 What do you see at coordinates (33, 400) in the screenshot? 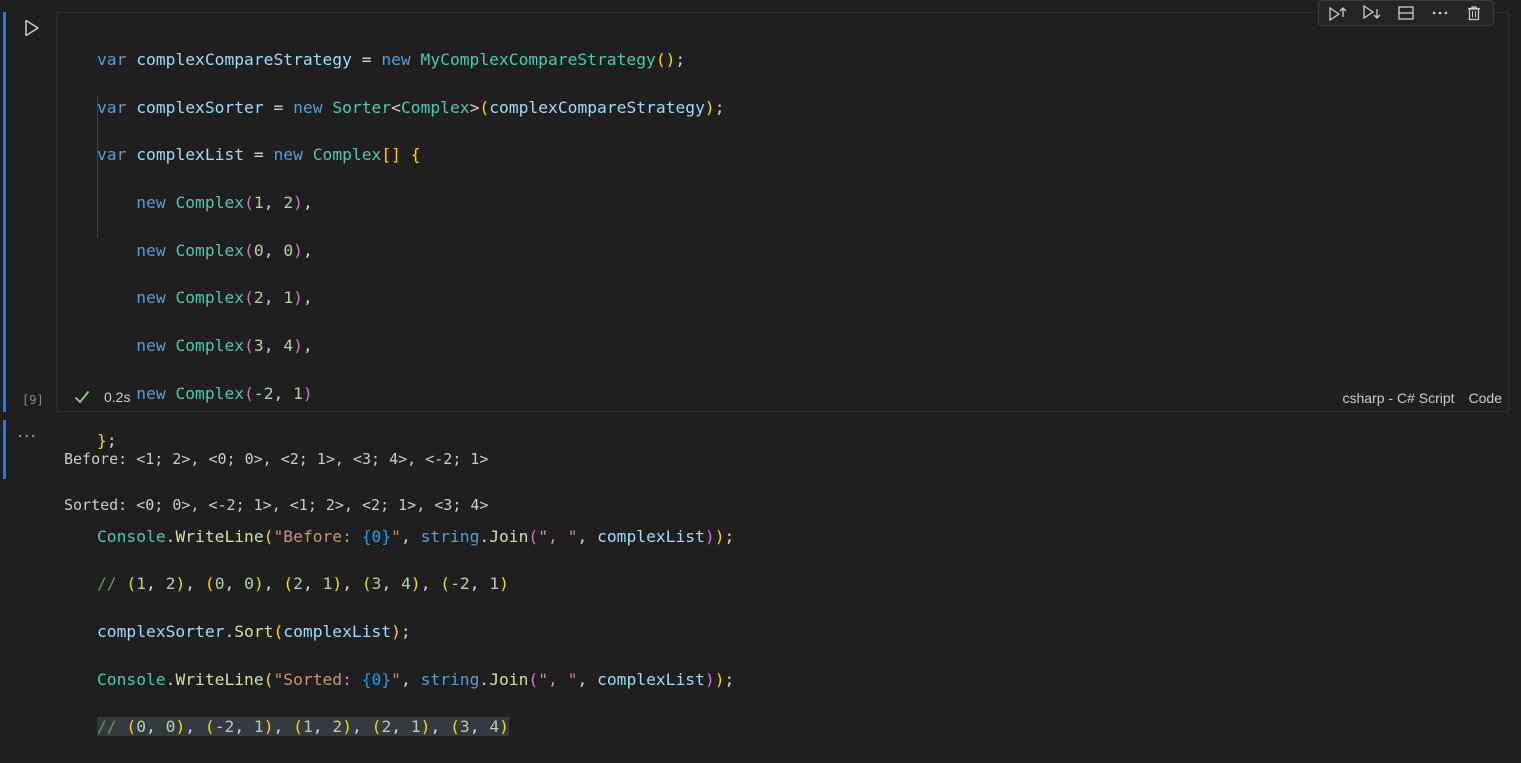
I see `execution-count: [9]` at bounding box center [33, 400].